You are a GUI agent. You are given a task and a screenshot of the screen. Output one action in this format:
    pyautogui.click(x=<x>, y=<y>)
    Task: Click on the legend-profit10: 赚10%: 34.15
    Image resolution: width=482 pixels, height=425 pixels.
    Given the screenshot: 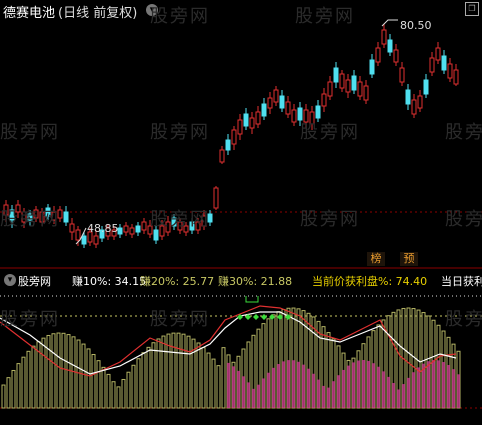 What is the action you would take?
    pyautogui.click(x=109, y=281)
    